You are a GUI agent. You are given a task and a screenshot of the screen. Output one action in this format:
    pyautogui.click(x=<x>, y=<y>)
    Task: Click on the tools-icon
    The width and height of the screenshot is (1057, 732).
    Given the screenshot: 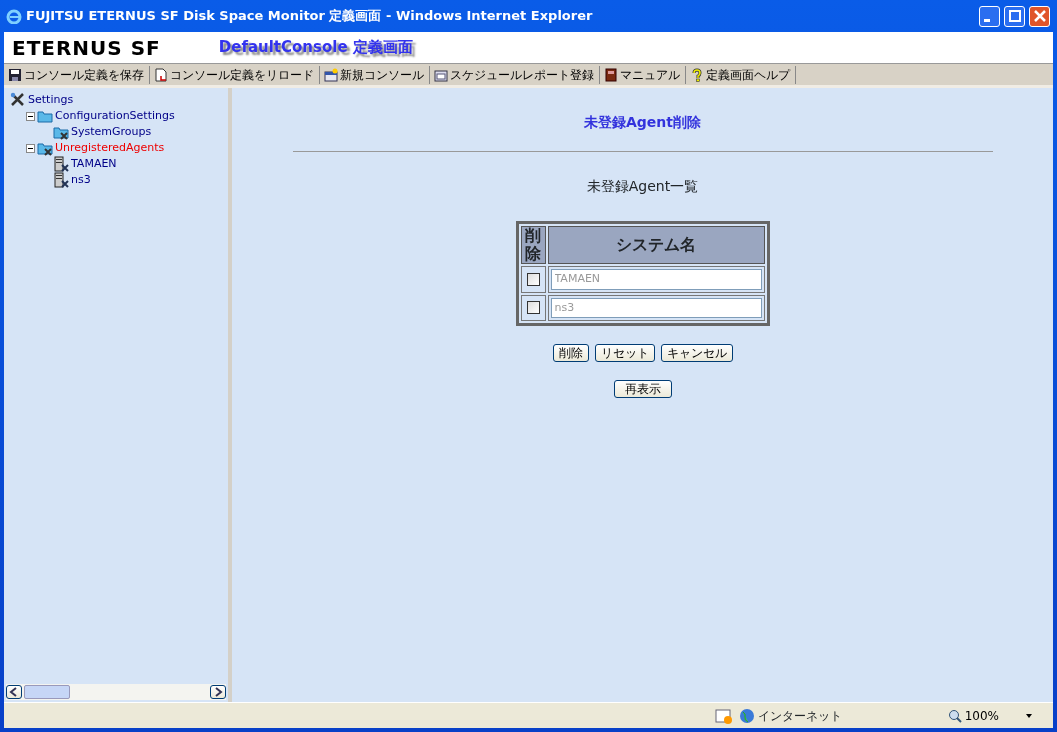 What is the action you would take?
    pyautogui.click(x=18, y=100)
    